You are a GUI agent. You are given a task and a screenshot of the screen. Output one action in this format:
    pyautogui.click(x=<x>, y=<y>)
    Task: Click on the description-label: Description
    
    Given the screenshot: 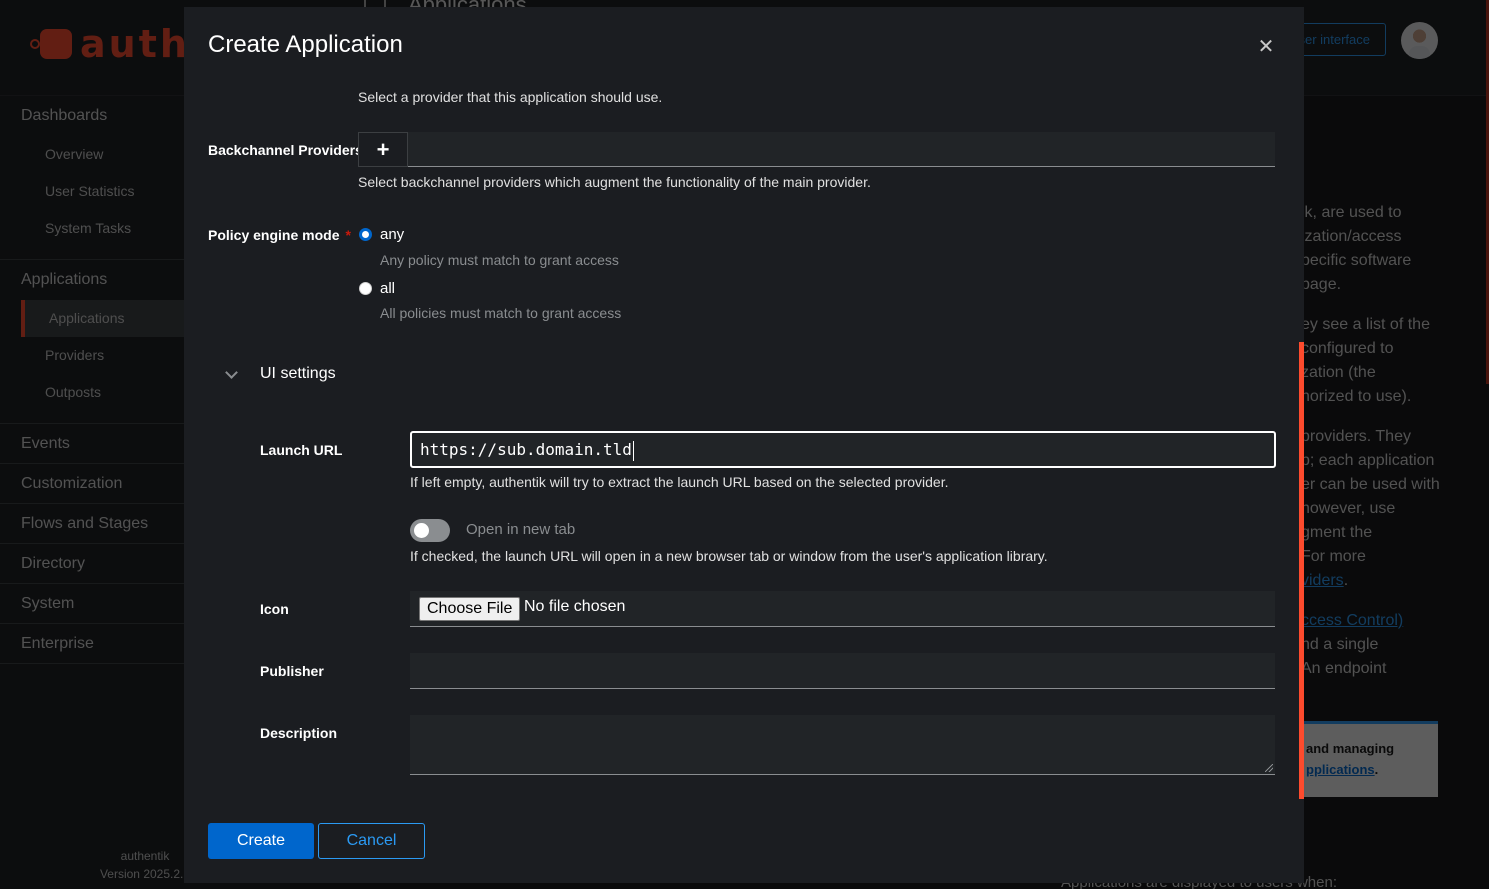 What is the action you would take?
    pyautogui.click(x=299, y=733)
    